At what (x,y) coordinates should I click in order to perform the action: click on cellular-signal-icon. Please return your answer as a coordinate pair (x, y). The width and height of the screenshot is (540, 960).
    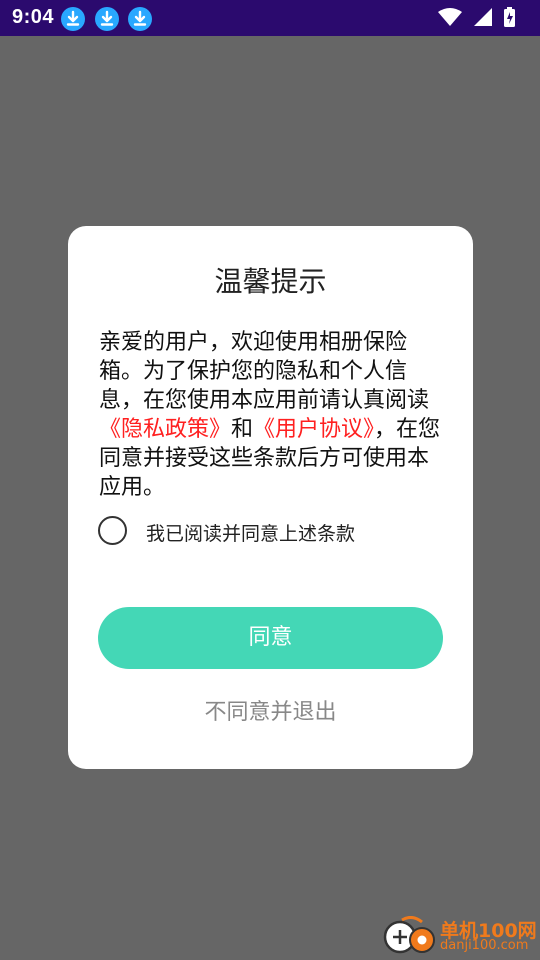
    Looking at the image, I should click on (483, 17).